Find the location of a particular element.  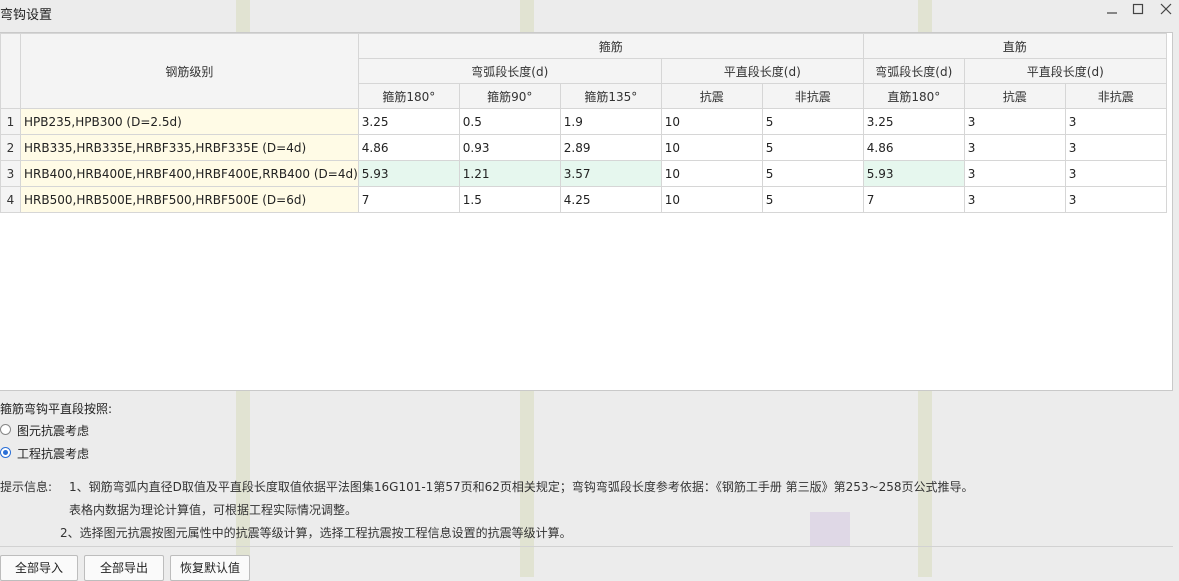

close-icon is located at coordinates (1166, 9).